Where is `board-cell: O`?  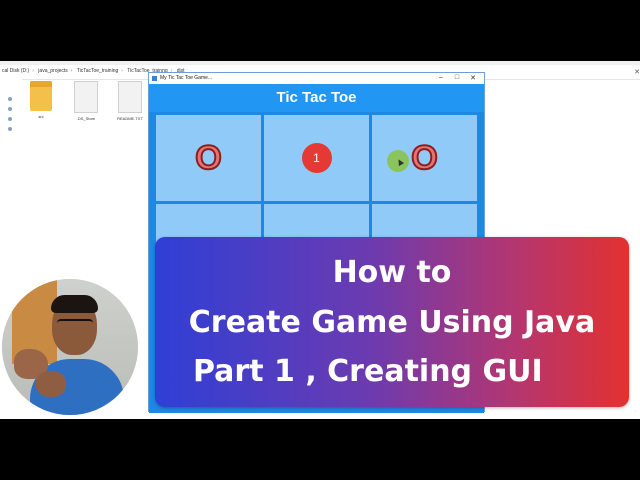 board-cell: O is located at coordinates (208, 158).